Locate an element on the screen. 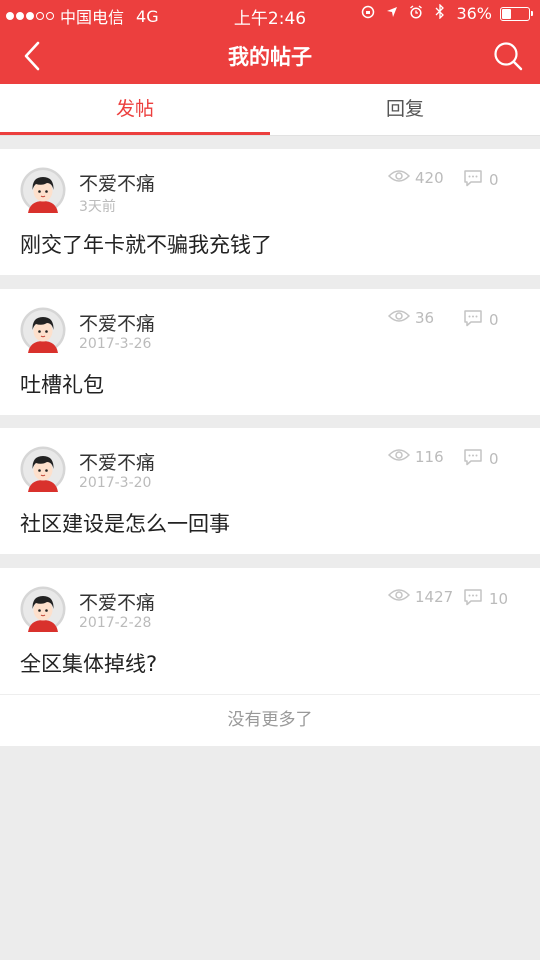 The height and width of the screenshot is (960, 540). status-right: 36% is located at coordinates (446, 13).